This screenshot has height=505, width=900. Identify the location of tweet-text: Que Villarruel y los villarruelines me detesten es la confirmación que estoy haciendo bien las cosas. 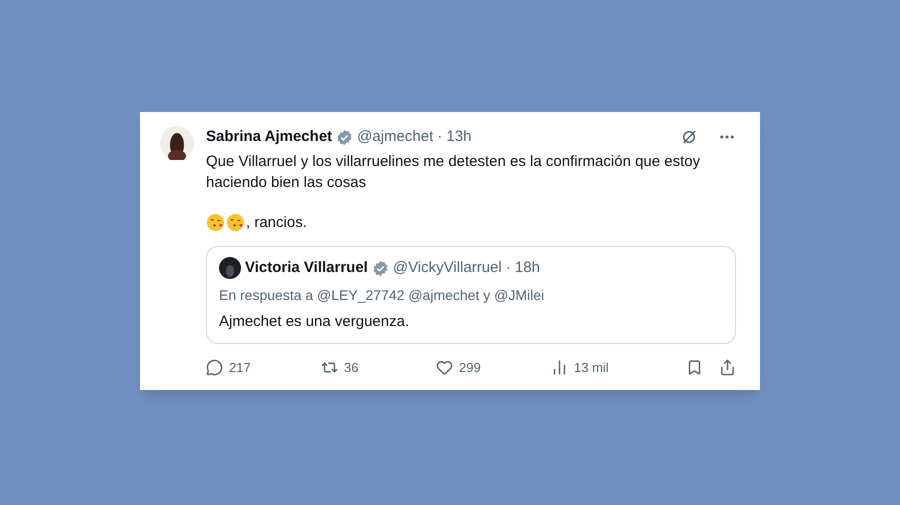
(454, 172).